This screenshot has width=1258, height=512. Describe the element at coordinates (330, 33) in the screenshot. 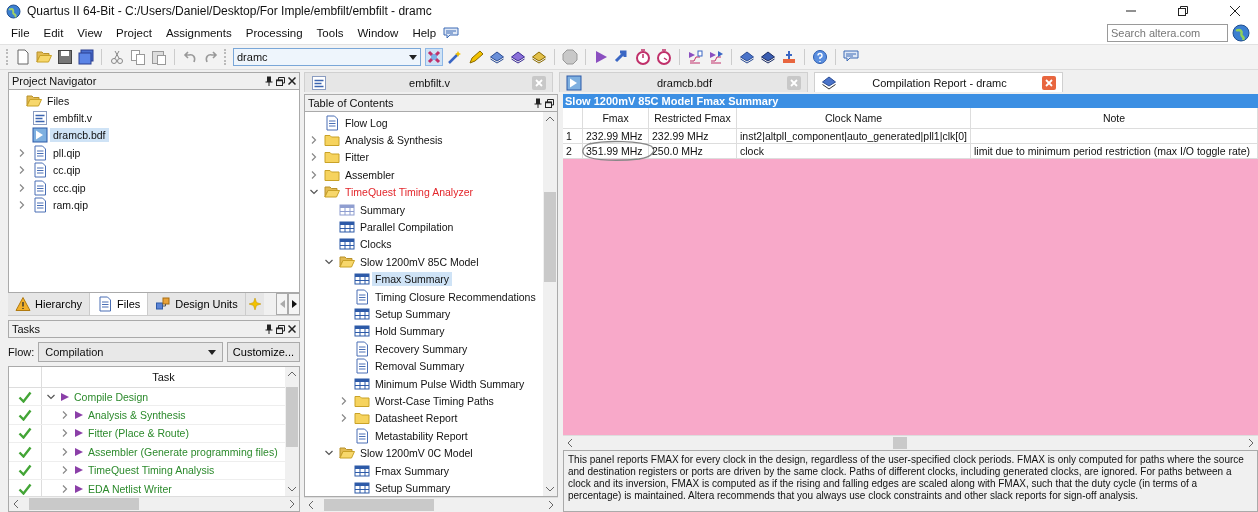

I see `menu-item: Tools` at that location.